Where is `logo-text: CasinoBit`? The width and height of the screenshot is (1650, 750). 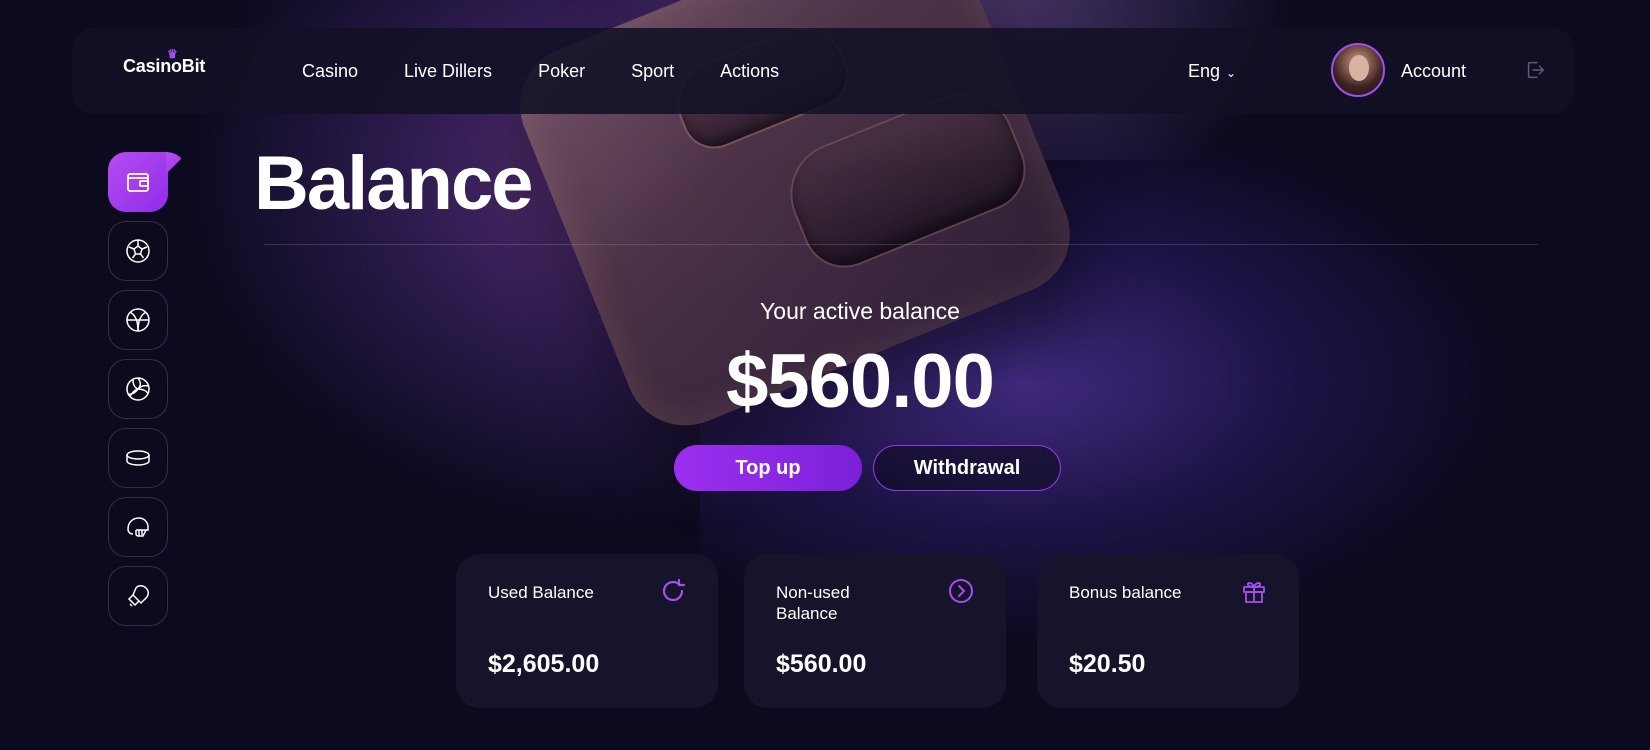 logo-text: CasinoBit is located at coordinates (164, 66).